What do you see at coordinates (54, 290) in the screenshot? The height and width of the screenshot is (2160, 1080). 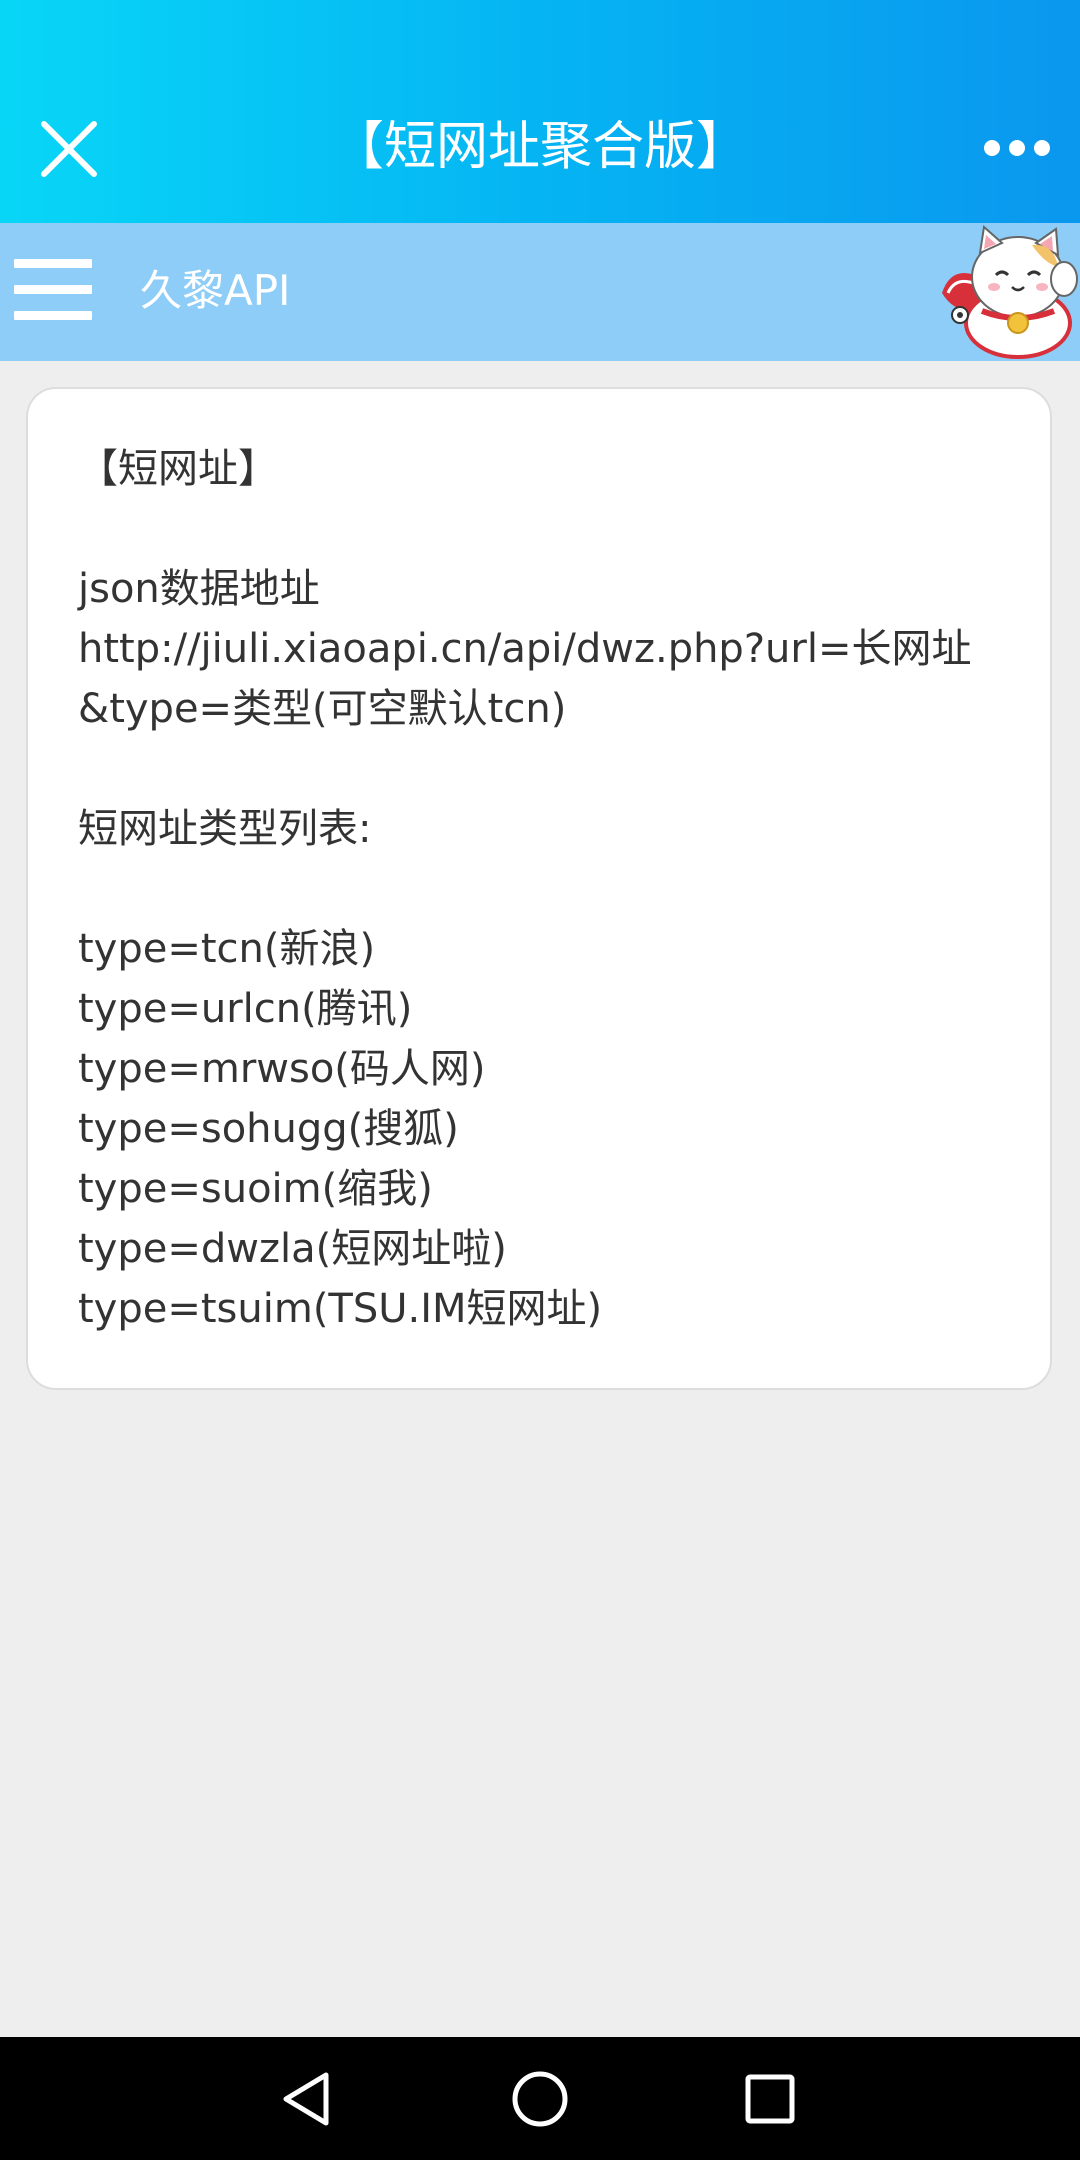 I see `hamburger-menu-icon` at bounding box center [54, 290].